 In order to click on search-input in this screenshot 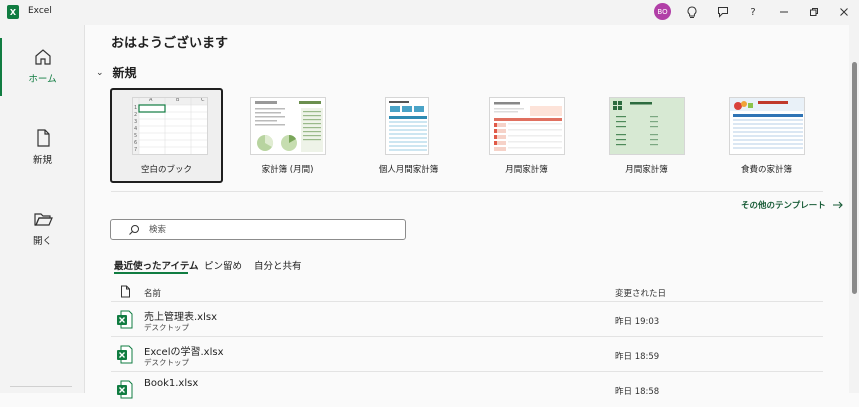, I will do `click(274, 229)`.